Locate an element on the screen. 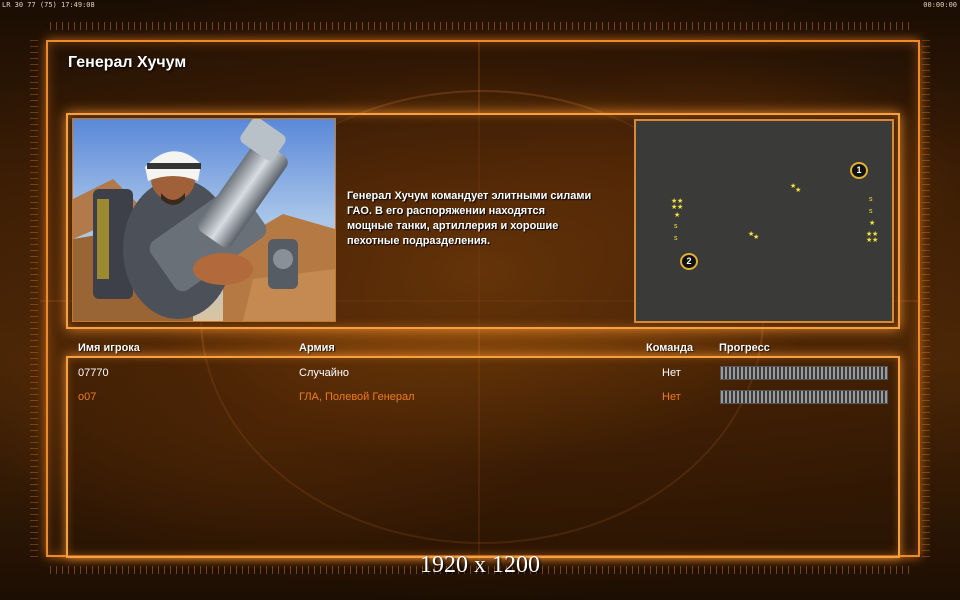  minimap: 1 2 ★ ★ ★ ★ ★ ★ ★ ★ ★ s s s s ★ ★ ★ ★ ★ is located at coordinates (764, 221).